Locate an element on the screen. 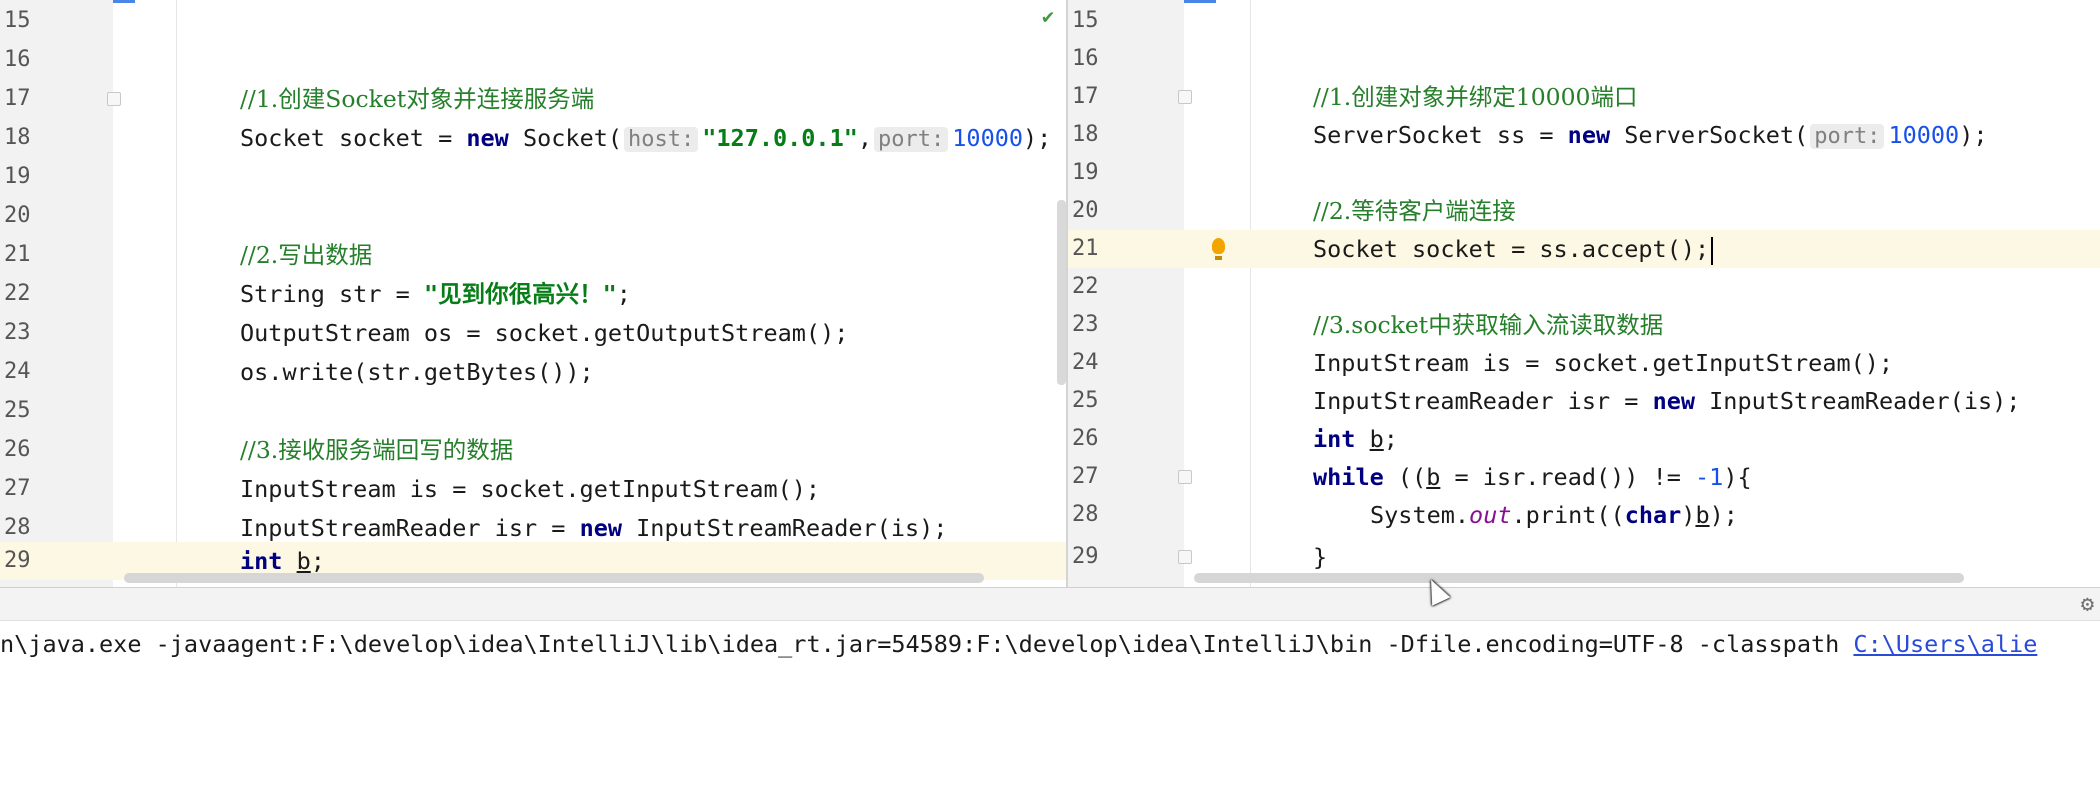 This screenshot has height=800, width=2100. code-text: Socket socket = ss.accept(); is located at coordinates (1513, 249).